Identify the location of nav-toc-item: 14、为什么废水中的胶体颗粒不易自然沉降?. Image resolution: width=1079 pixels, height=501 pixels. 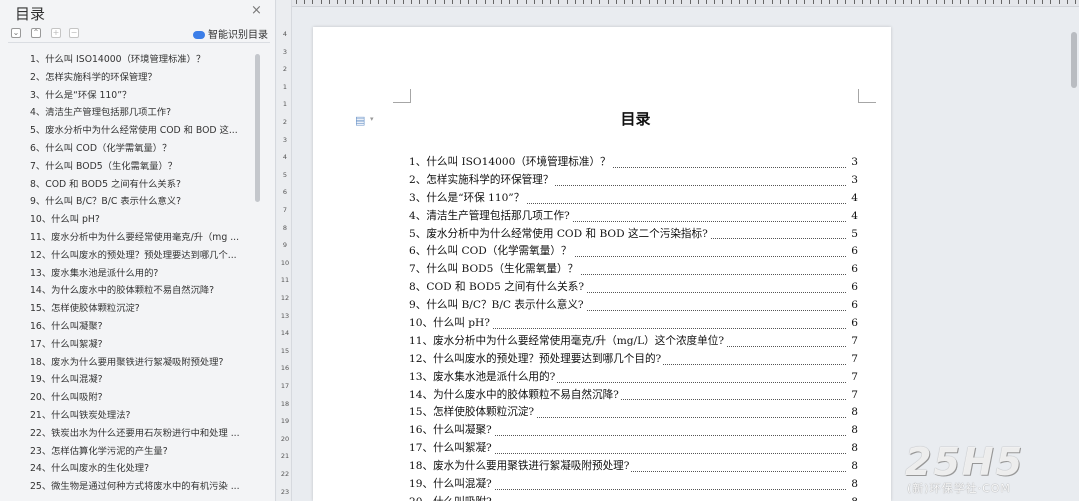
(128, 291).